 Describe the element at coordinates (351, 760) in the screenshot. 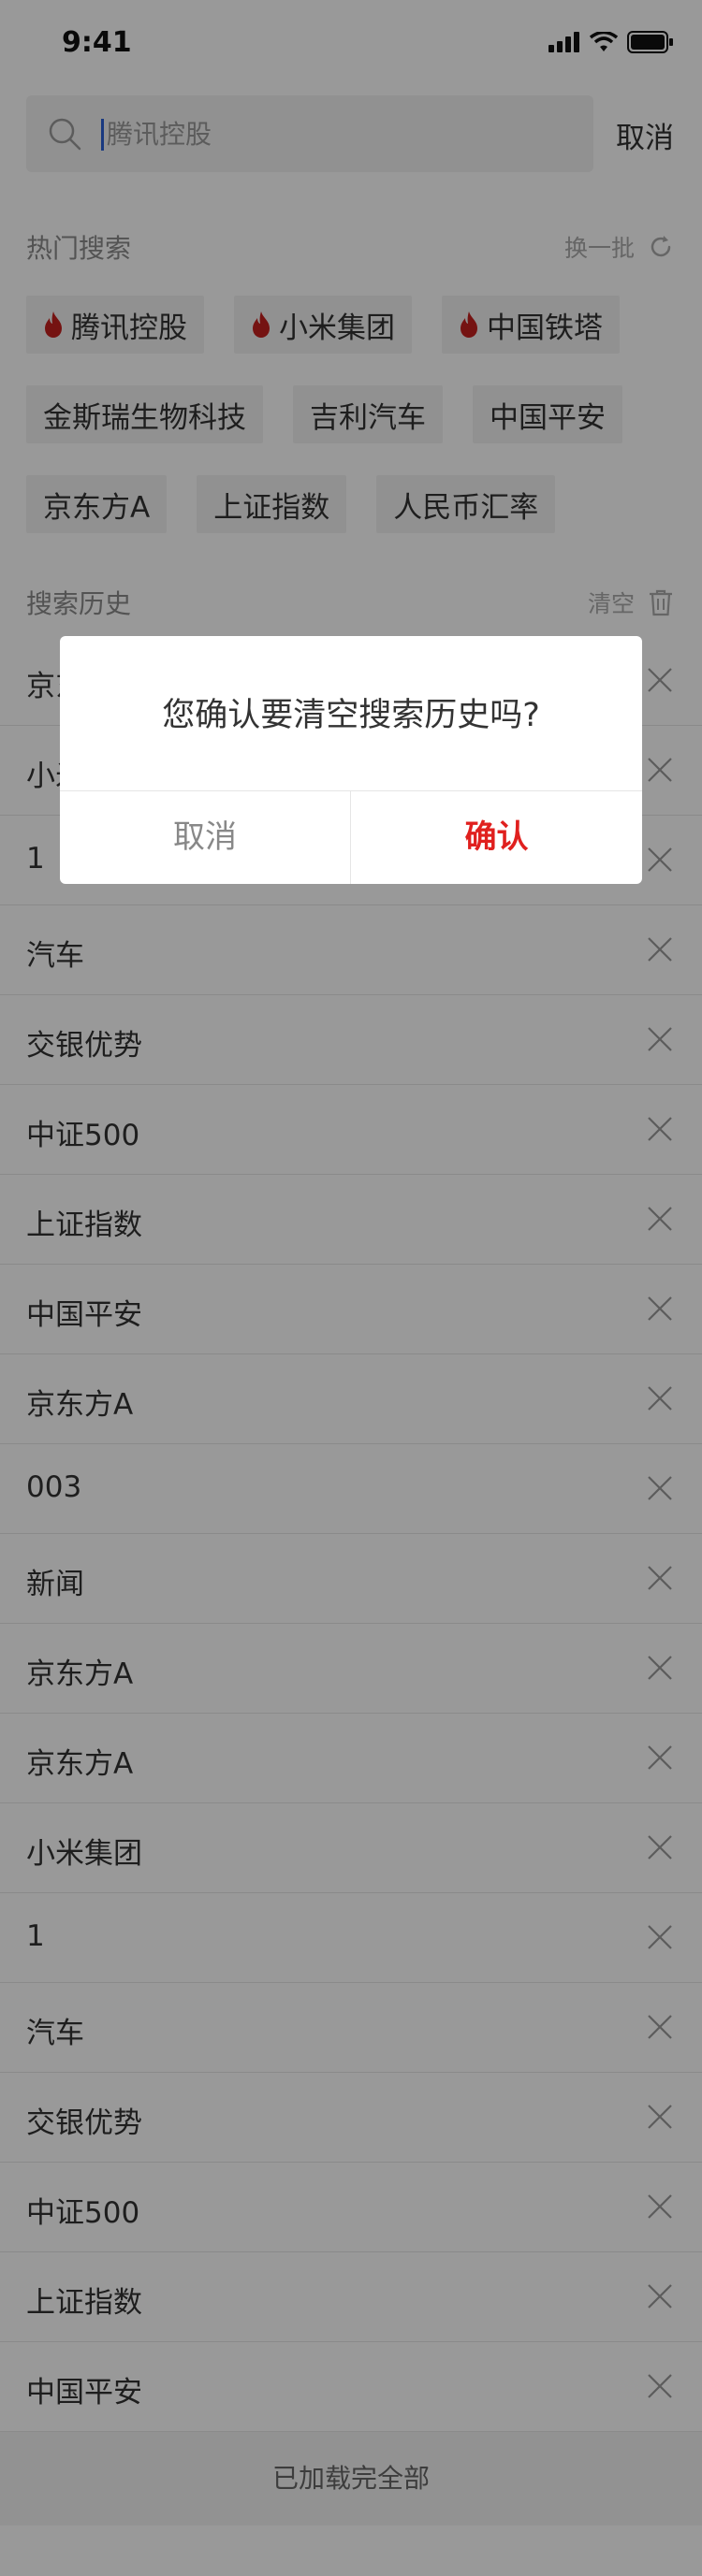

I see `confirm-dialog: 您确认要清空搜索历史吗? 取消 确认` at that location.